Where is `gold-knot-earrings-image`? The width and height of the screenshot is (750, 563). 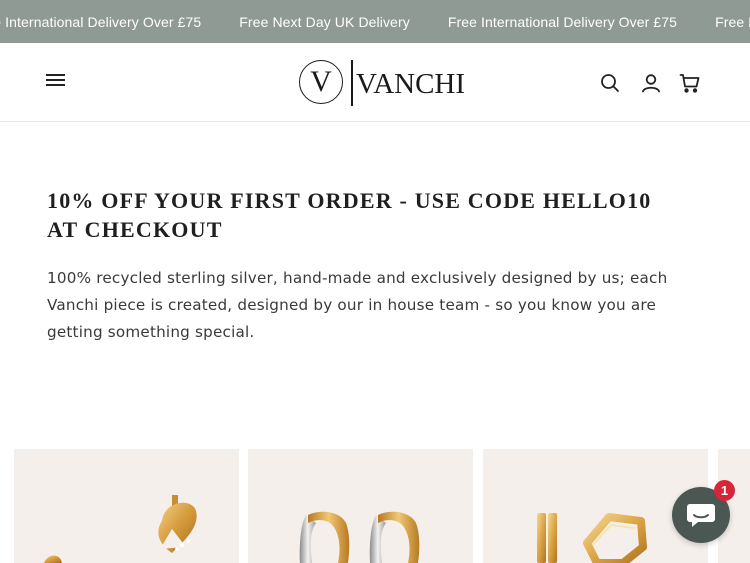 gold-knot-earrings-image is located at coordinates (120, 529).